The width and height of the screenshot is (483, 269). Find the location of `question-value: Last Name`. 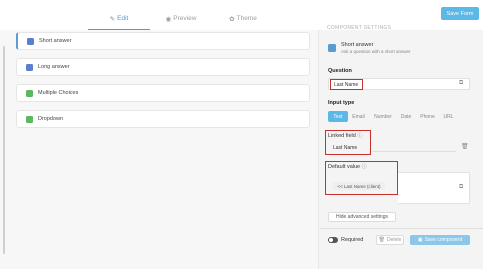

question-value: Last Name is located at coordinates (346, 84).